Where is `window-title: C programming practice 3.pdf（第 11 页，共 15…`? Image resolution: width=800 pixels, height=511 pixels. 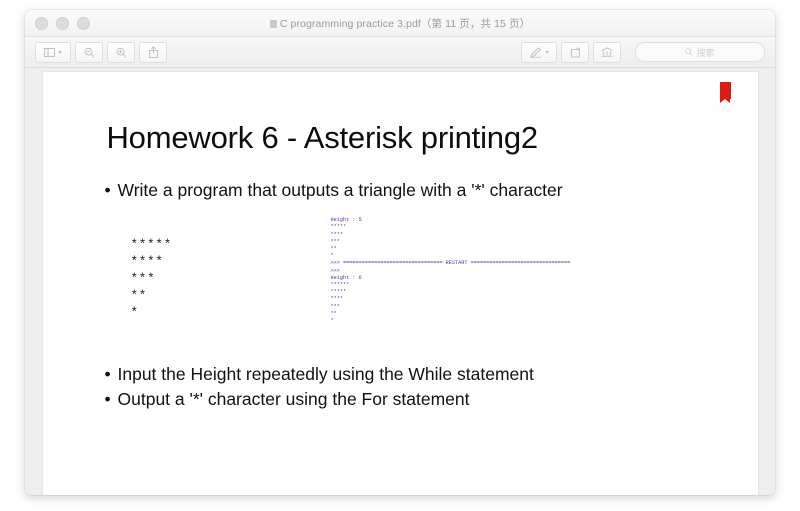
window-title: C programming practice 3.pdf（第 11 页，共 15… is located at coordinates (400, 23).